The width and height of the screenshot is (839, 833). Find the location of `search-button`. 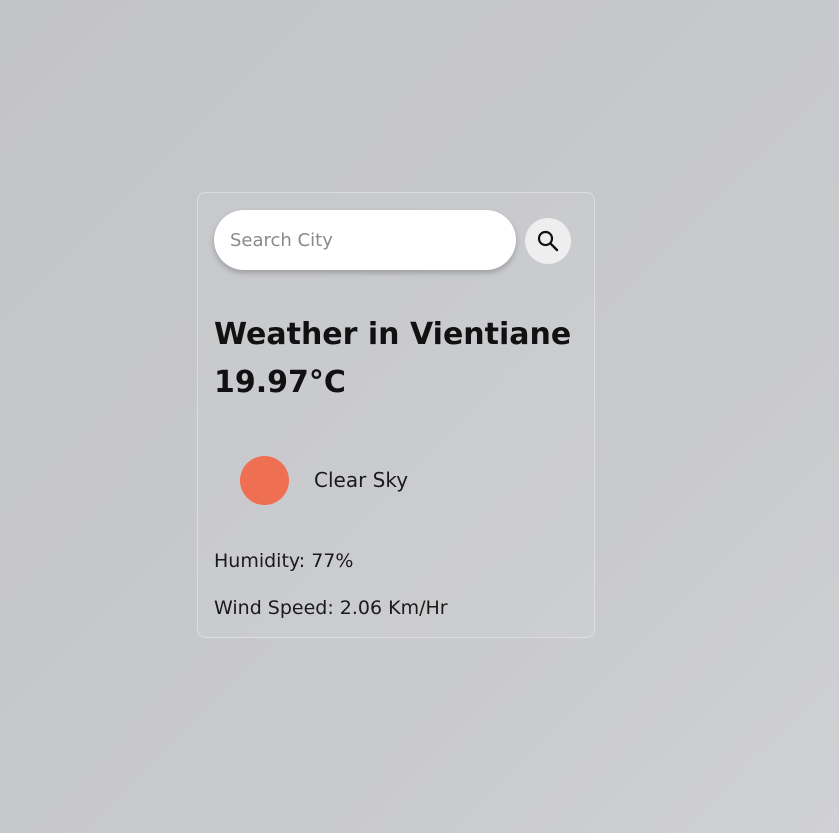

search-button is located at coordinates (548, 241).